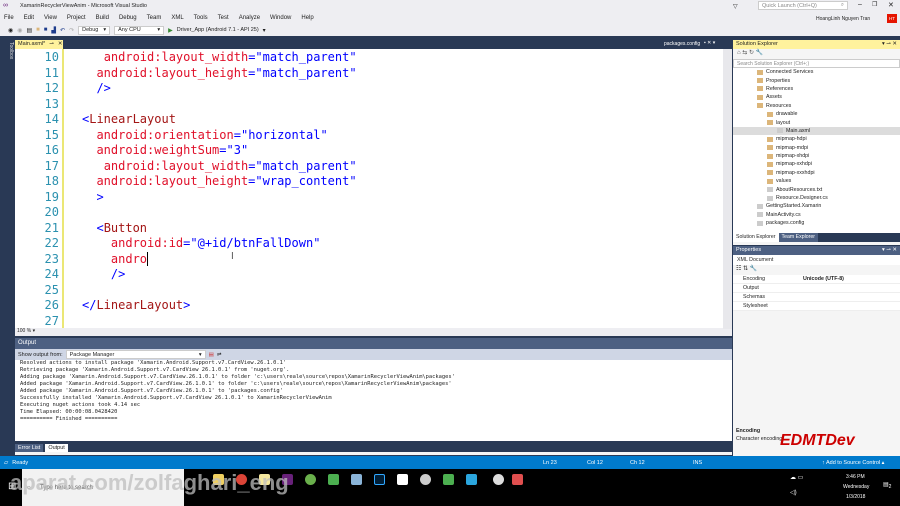 This screenshot has width=900, height=506. Describe the element at coordinates (816, 156) in the screenshot. I see `tree-item: mipmap-xhdpi` at that location.